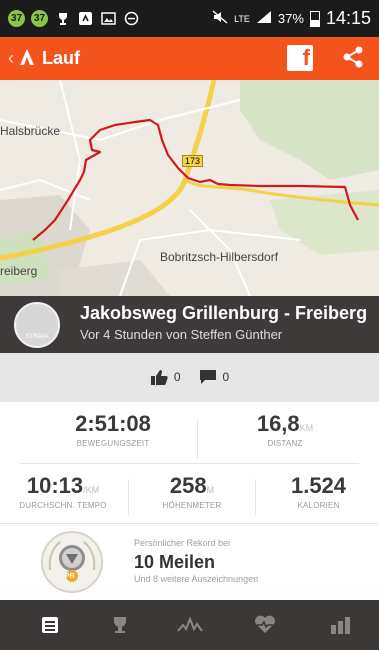 The image size is (379, 650). Describe the element at coordinates (181, 334) in the screenshot. I see `activity-subtitle: Vor 4 Stunden von Steffen Günther` at that location.